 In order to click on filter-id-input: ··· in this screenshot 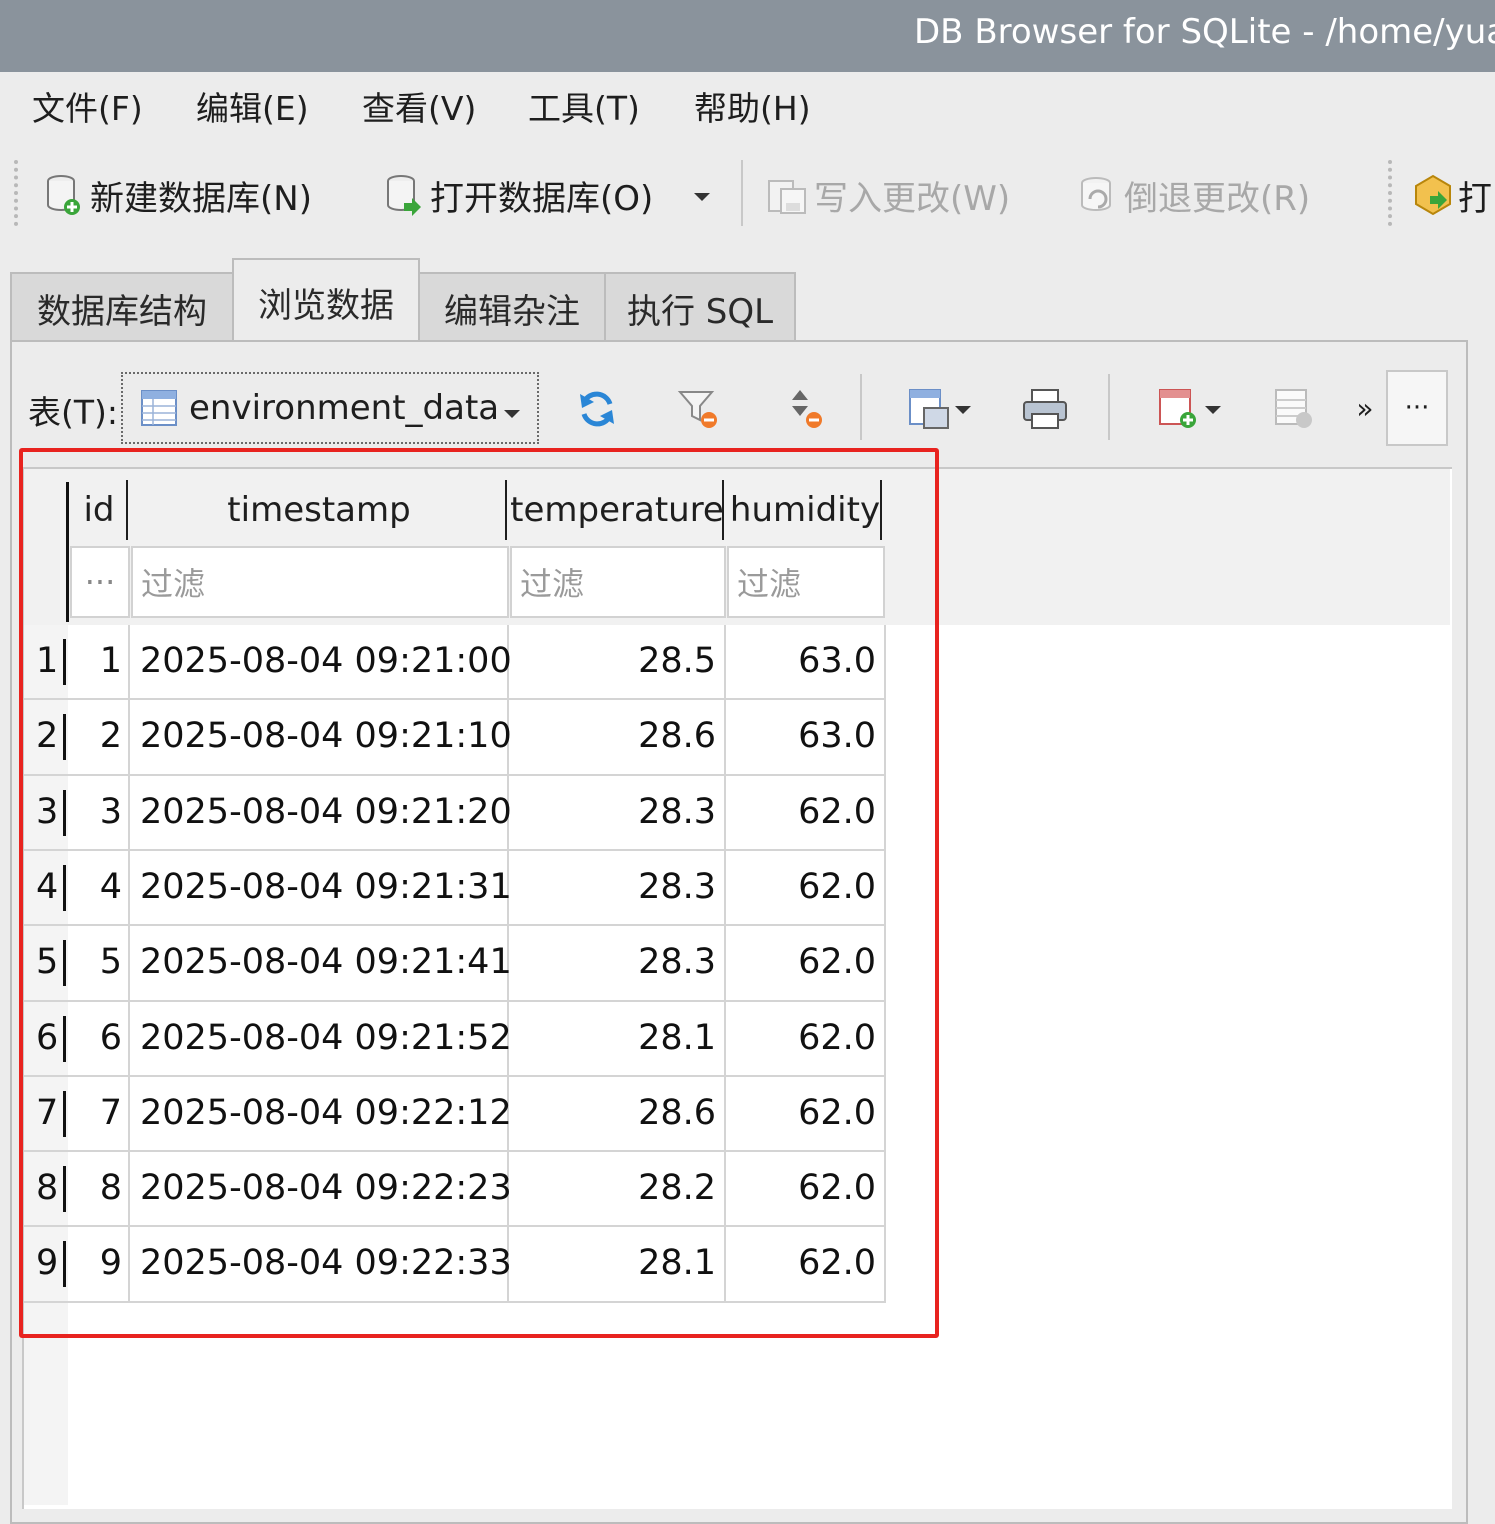, I will do `click(100, 582)`.